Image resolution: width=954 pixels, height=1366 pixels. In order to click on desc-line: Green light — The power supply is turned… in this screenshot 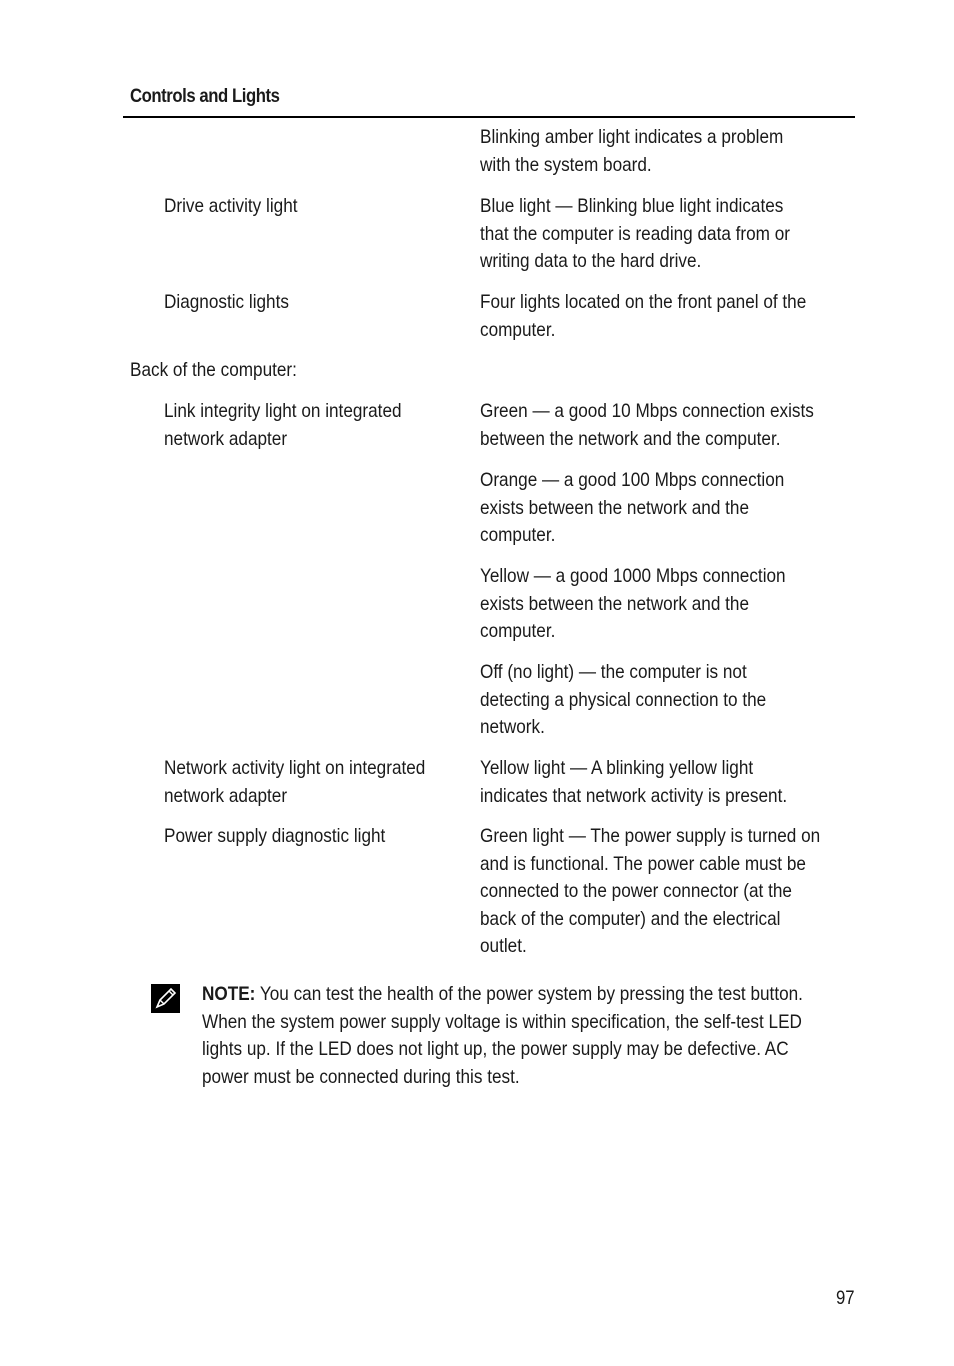, I will do `click(650, 836)`.